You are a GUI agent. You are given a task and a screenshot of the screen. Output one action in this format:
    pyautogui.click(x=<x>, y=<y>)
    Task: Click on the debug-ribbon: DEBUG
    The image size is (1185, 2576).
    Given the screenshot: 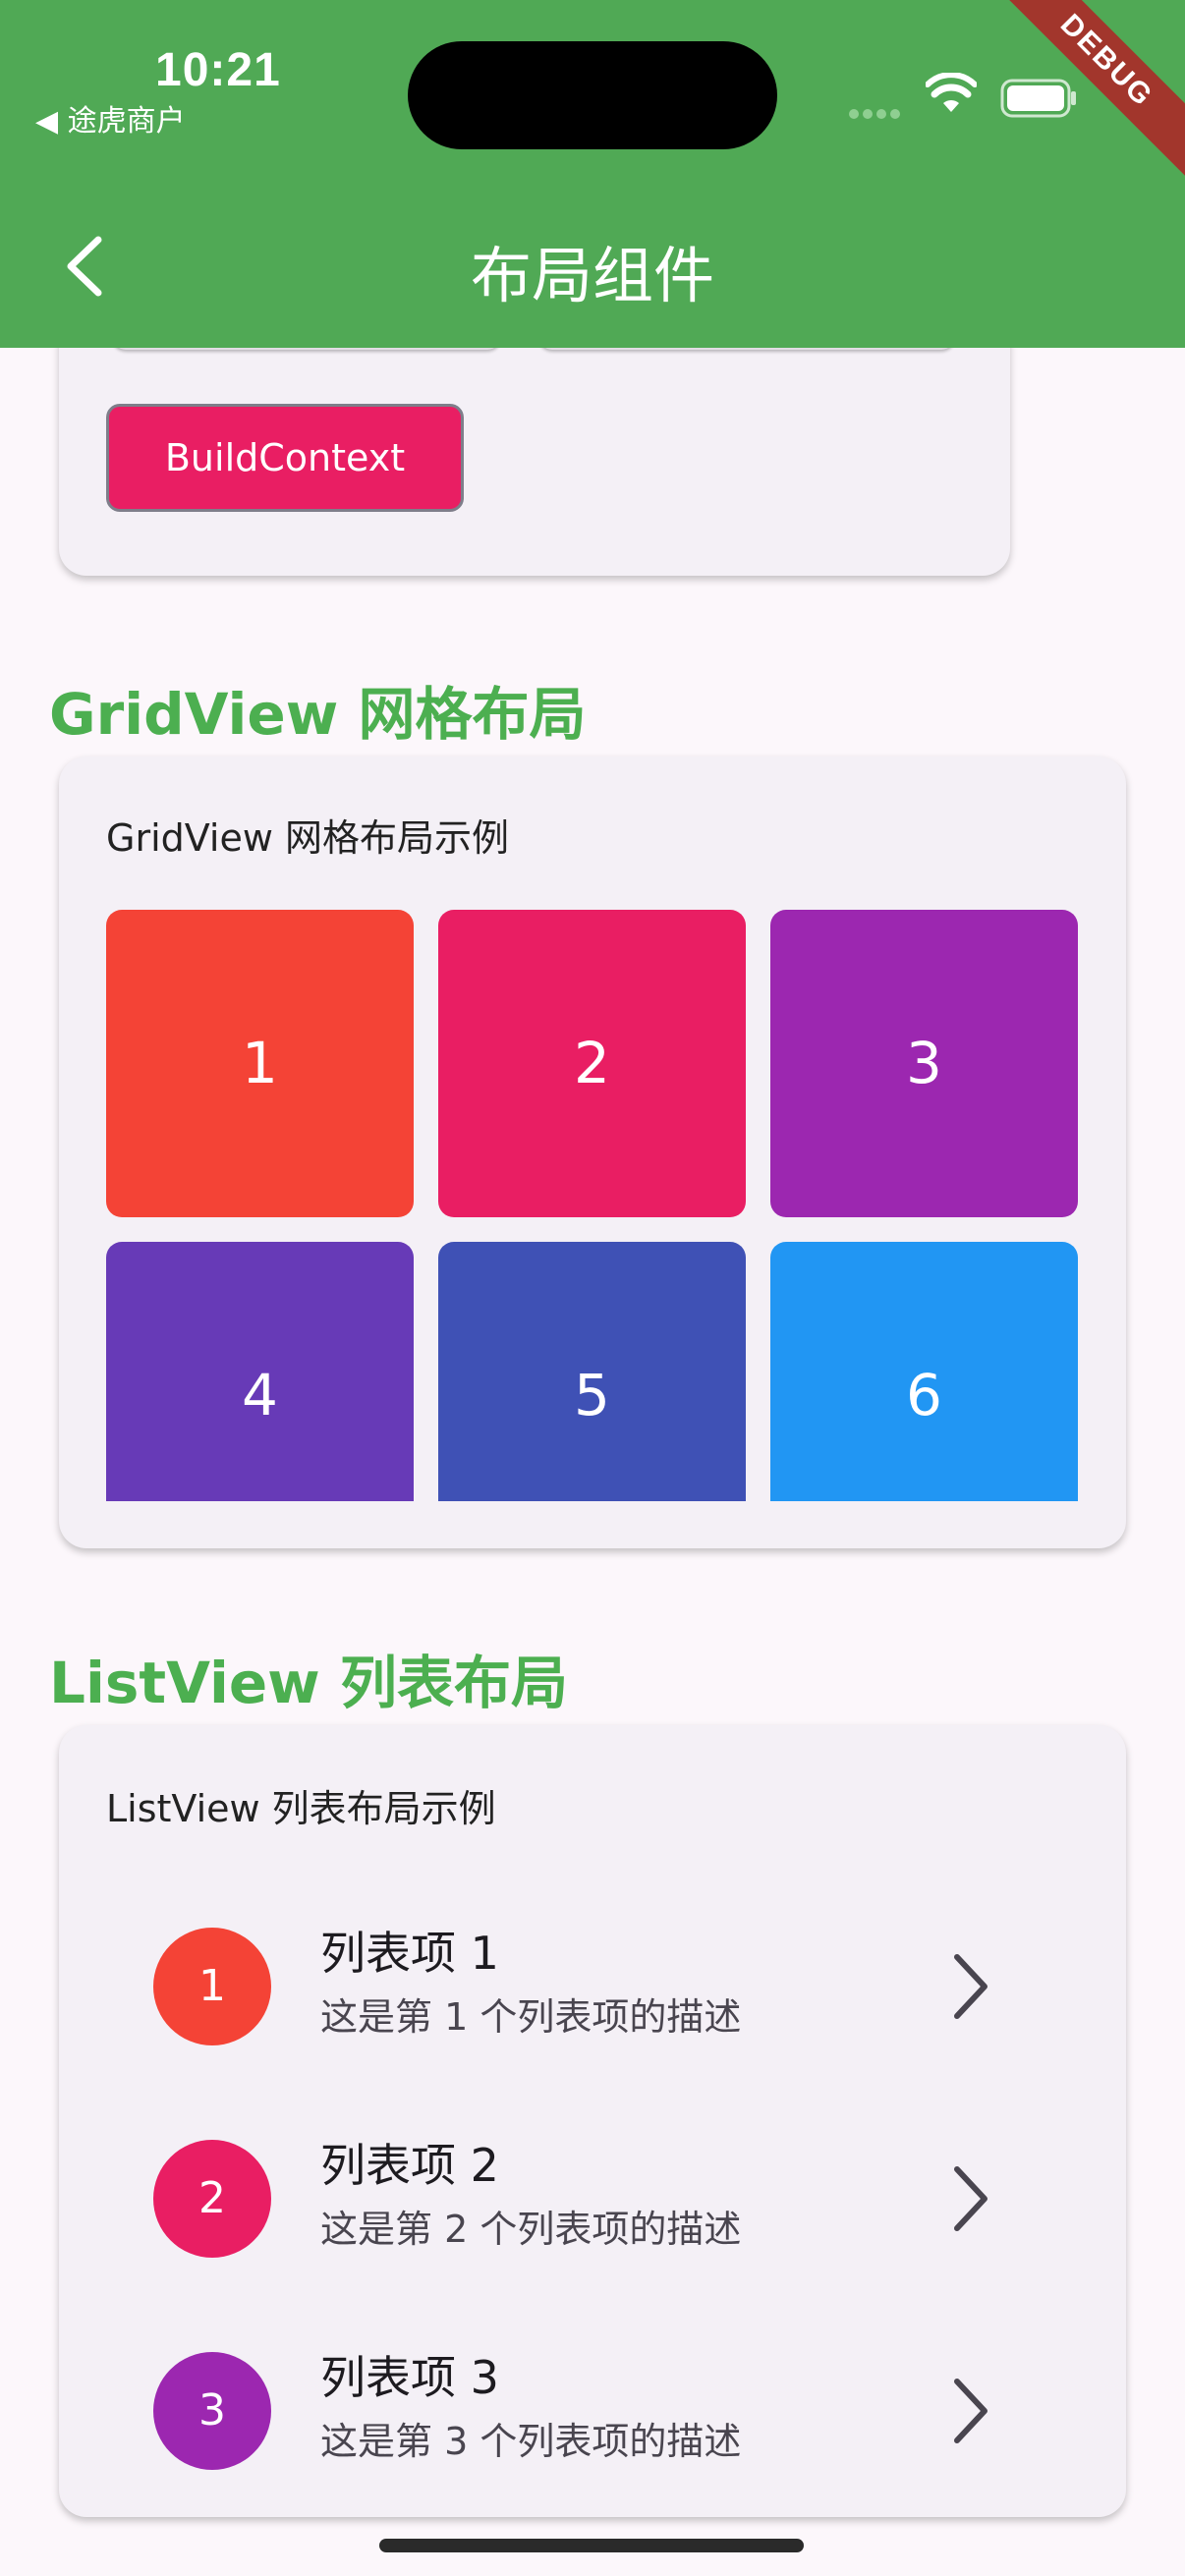 What is the action you would take?
    pyautogui.click(x=1087, y=98)
    